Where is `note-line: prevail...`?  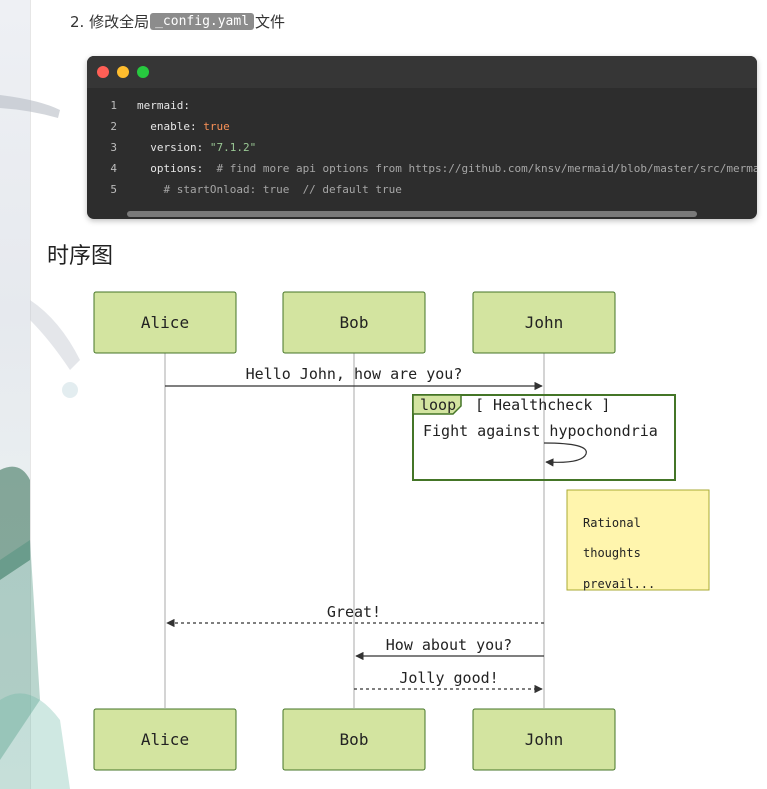
note-line: prevail... is located at coordinates (619, 584).